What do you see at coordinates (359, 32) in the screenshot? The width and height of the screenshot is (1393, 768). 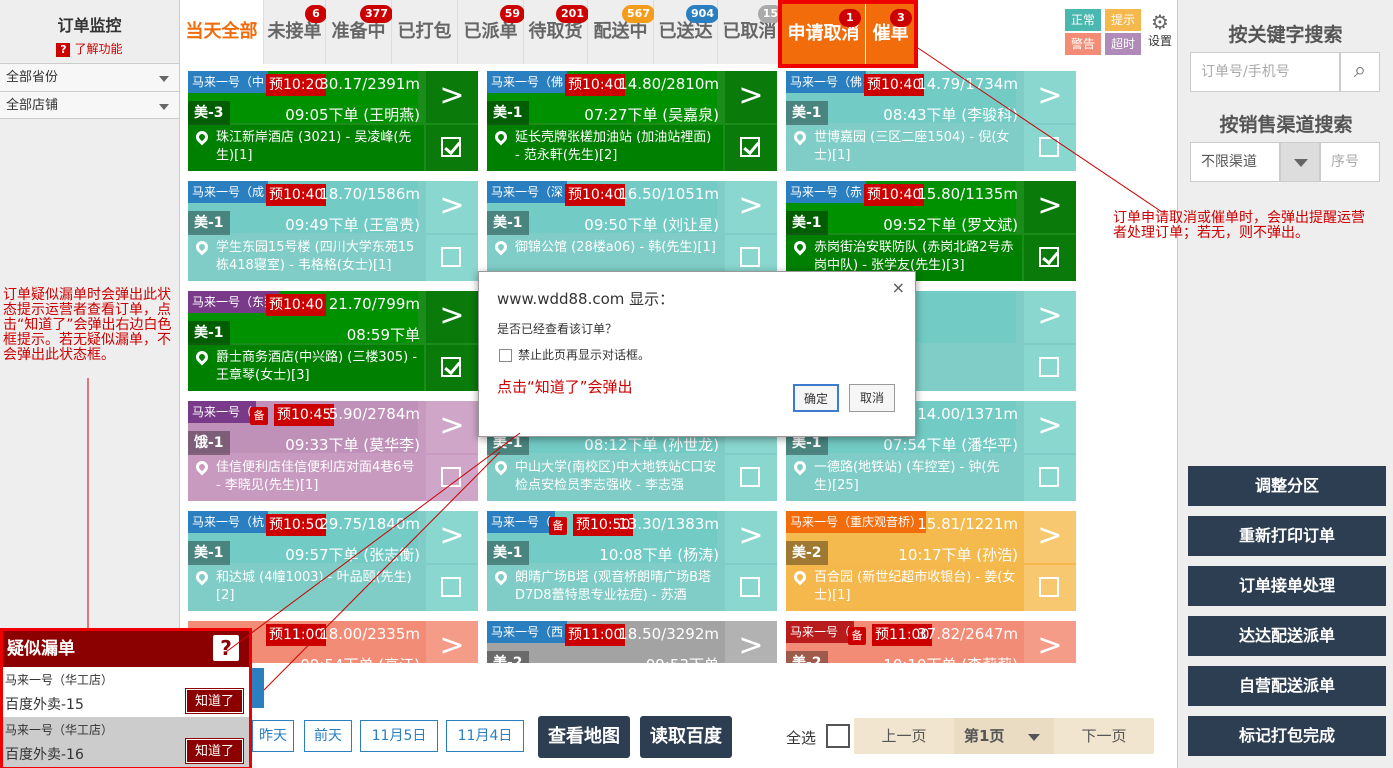 I see `tab-2: 准备中 377` at bounding box center [359, 32].